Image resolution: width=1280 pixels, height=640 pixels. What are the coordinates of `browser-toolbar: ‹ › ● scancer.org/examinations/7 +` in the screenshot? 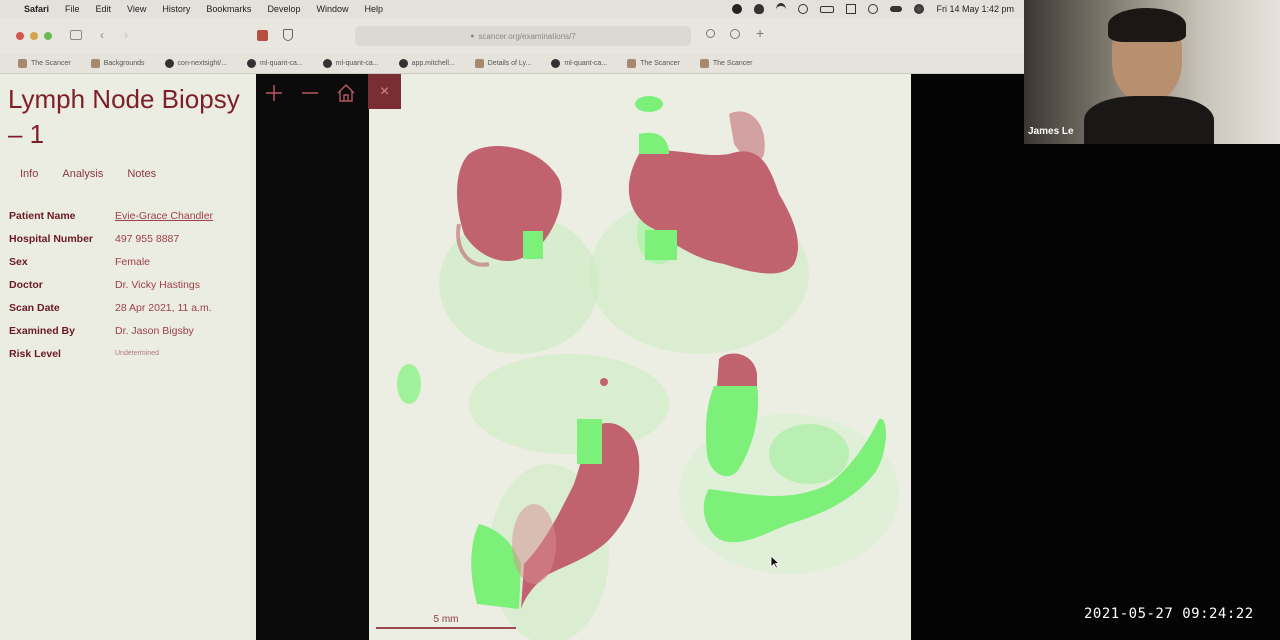 It's located at (512, 36).